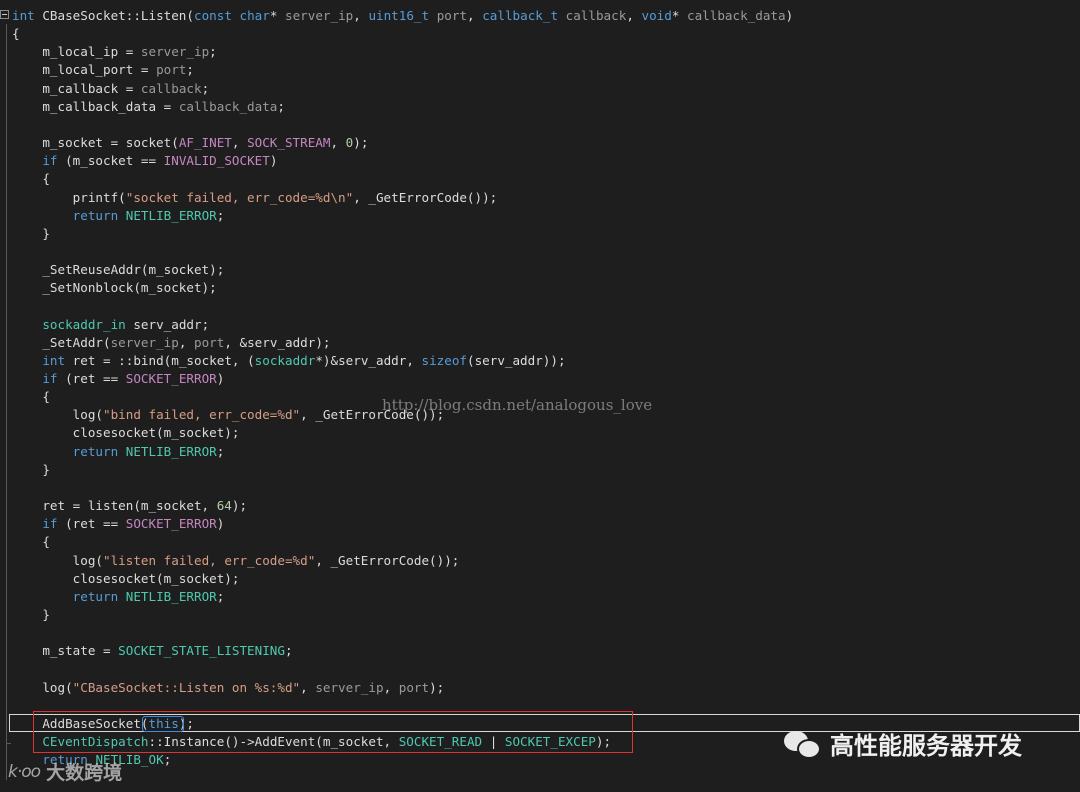  I want to click on code-line: closesocket(m_socket);, so click(126, 433).